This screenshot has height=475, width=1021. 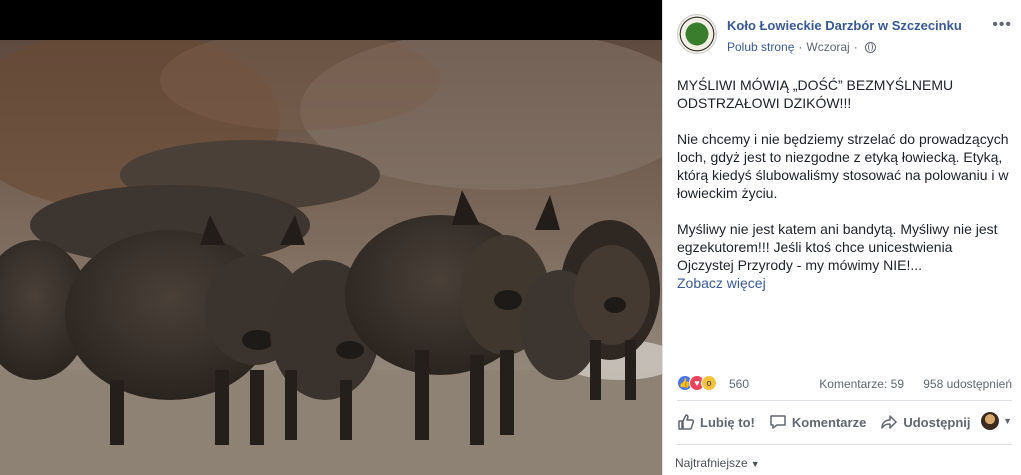 What do you see at coordinates (844, 25) in the screenshot?
I see `page-name-link: Koło Łowieckie Darzbór w Szczecinku` at bounding box center [844, 25].